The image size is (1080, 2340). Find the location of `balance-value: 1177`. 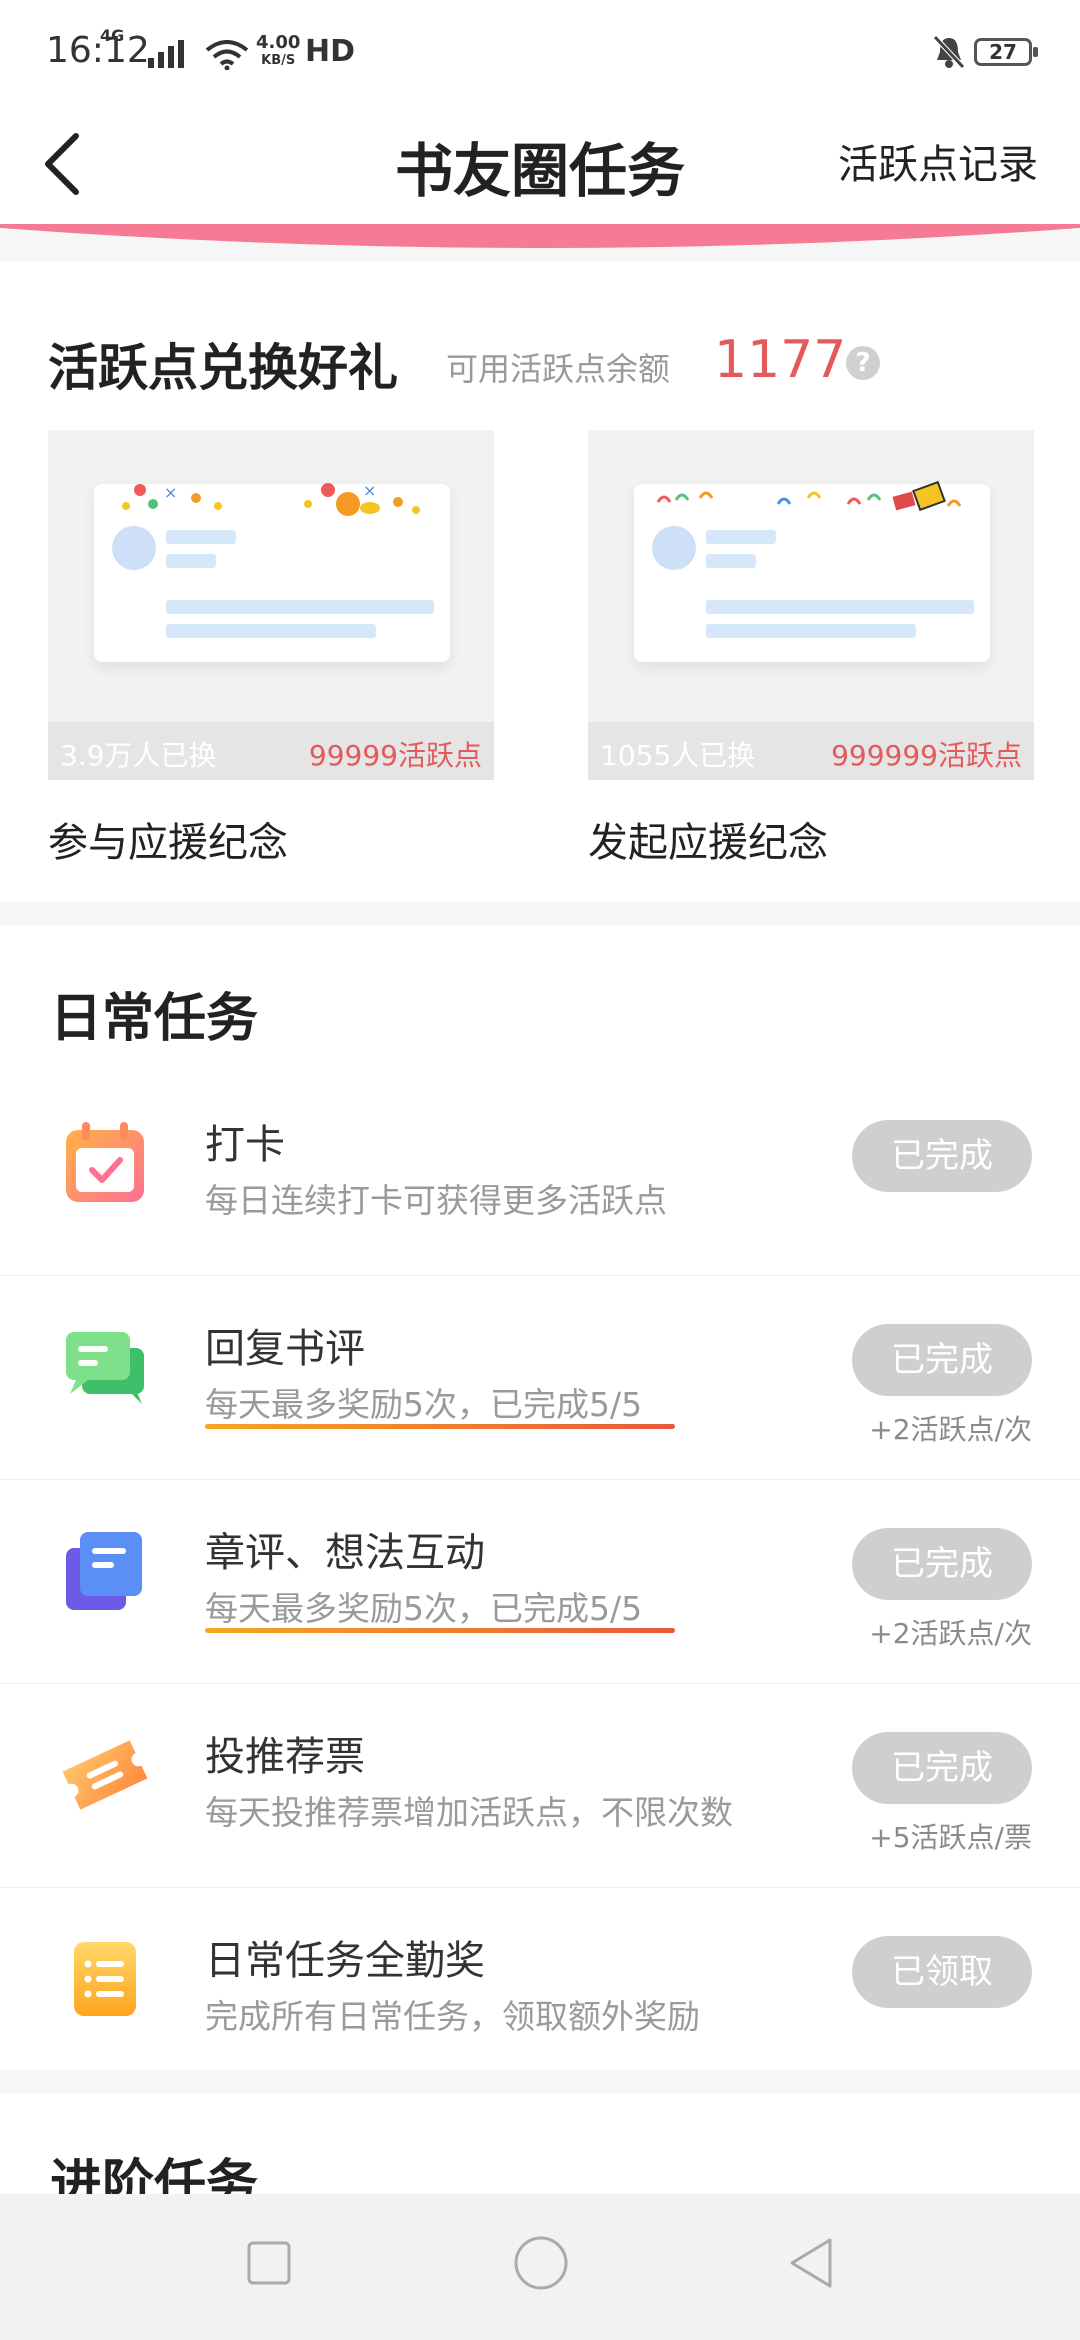

balance-value: 1177 is located at coordinates (780, 360).